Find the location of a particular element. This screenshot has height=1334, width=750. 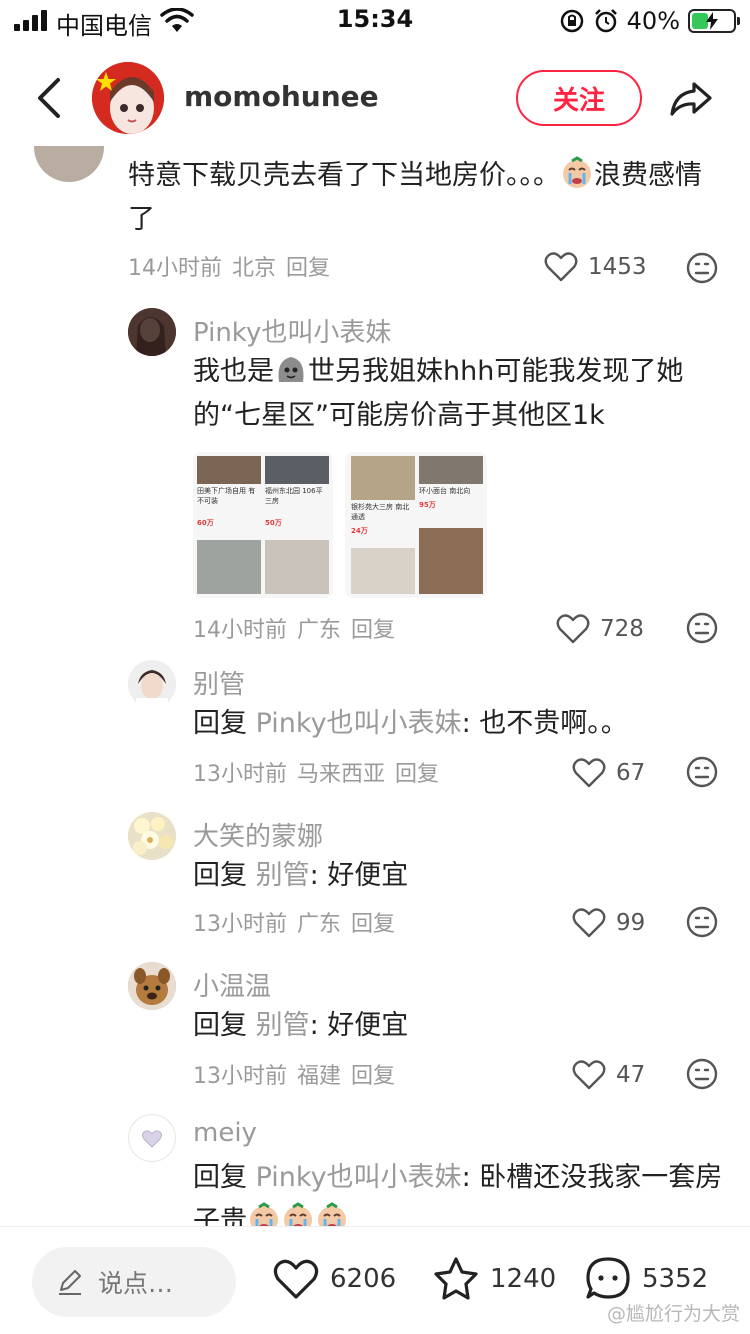

listing-card: 福州东北园 106平三房 50万 is located at coordinates (294, 507).